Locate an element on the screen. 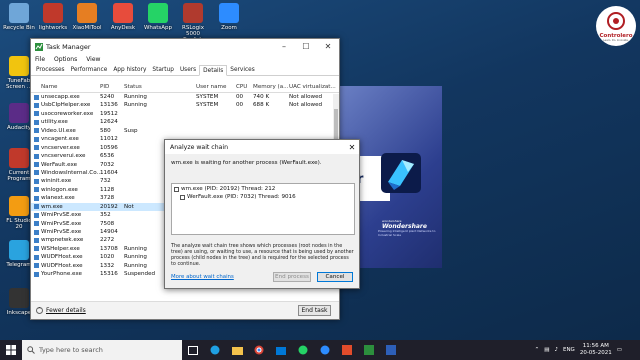 This screenshot has width=640, height=360. clock: 11:56 AM 20-05-2021 is located at coordinates (596, 350).